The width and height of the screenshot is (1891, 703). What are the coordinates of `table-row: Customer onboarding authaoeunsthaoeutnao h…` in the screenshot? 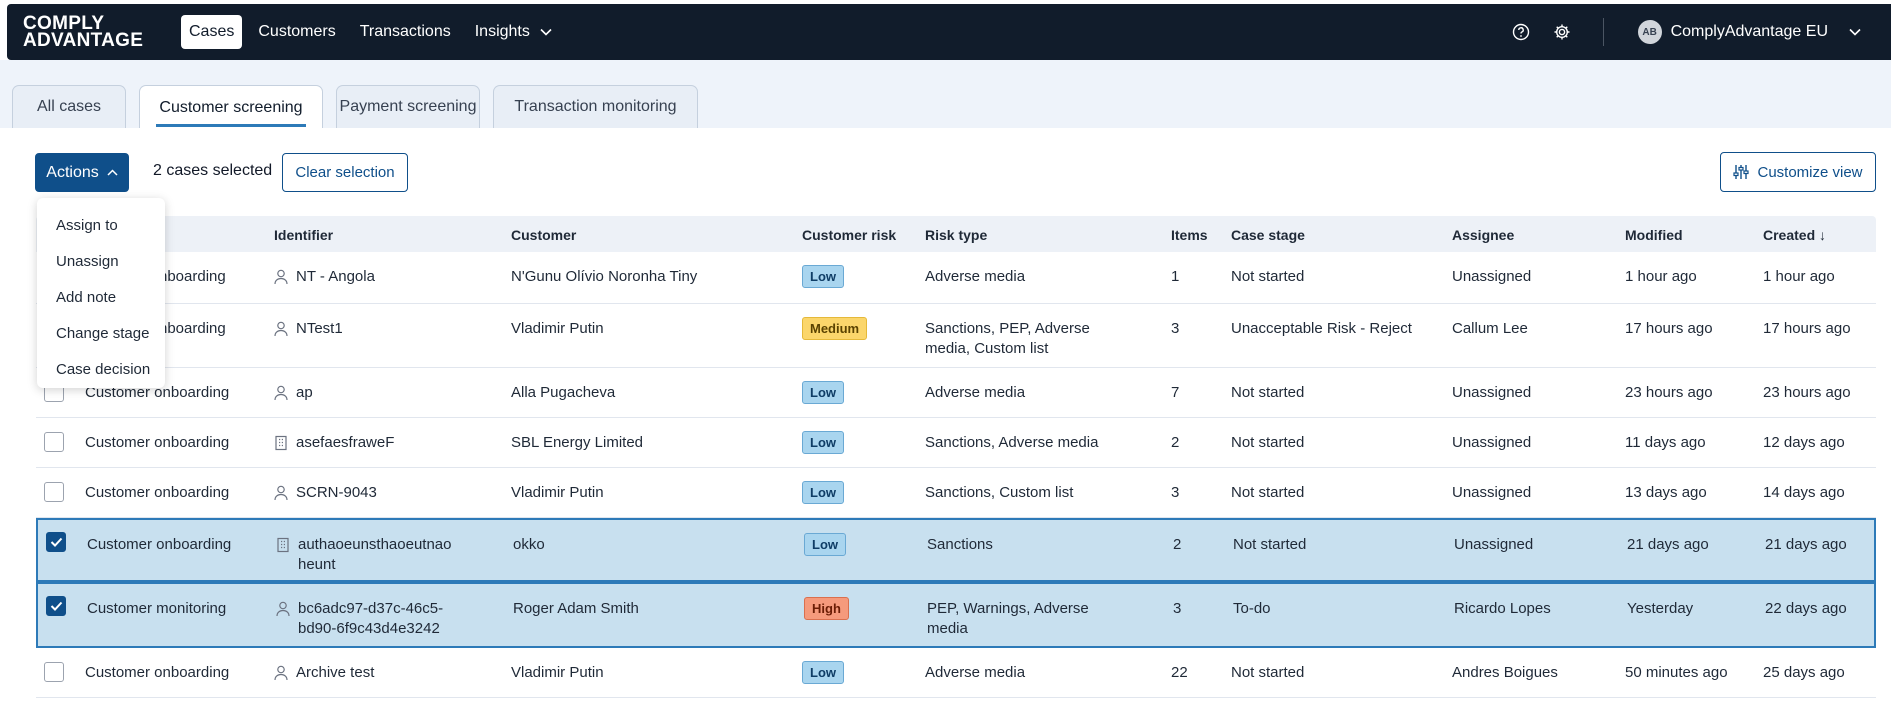 It's located at (956, 550).